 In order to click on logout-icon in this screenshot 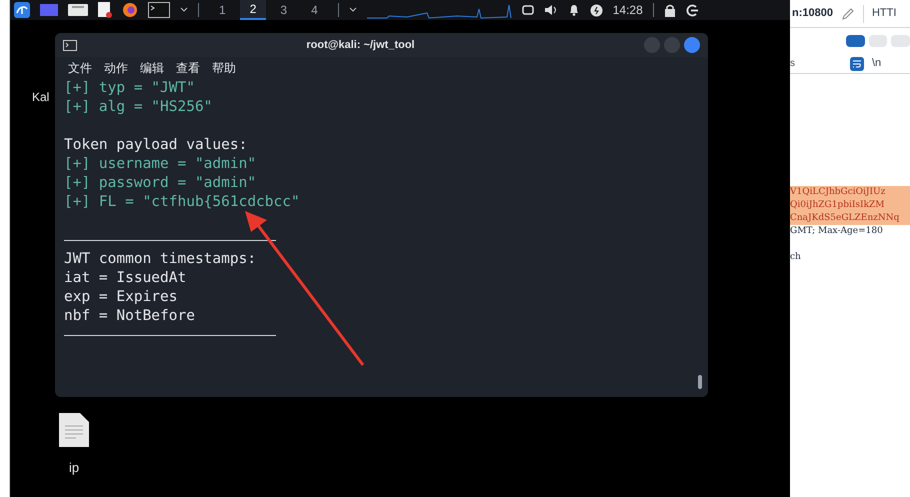, I will do `click(692, 10)`.